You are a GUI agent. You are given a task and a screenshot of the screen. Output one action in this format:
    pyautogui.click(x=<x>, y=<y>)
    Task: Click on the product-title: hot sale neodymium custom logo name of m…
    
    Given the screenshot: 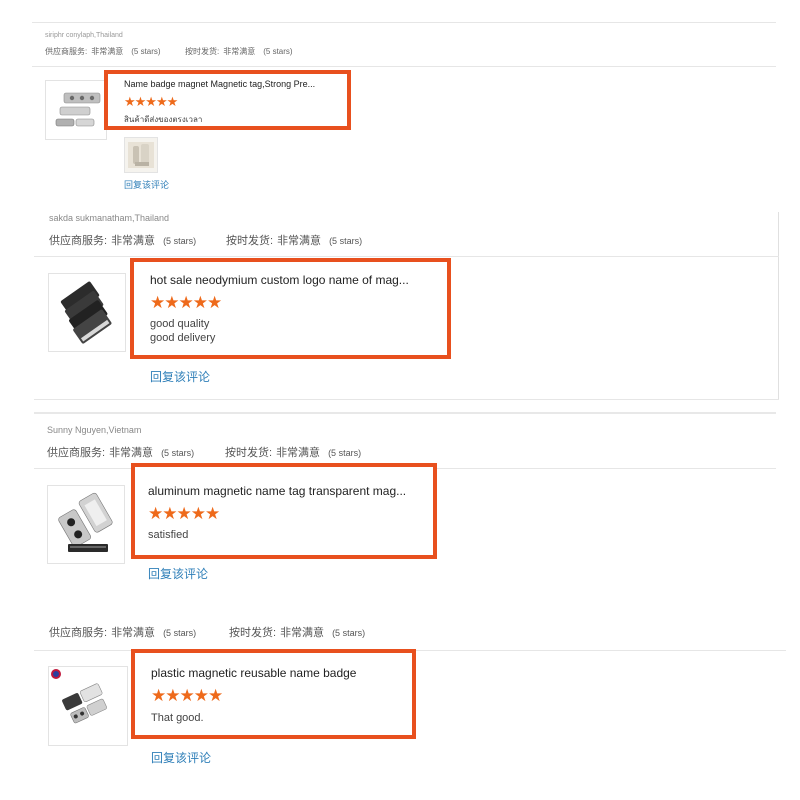 What is the action you would take?
    pyautogui.click(x=279, y=280)
    